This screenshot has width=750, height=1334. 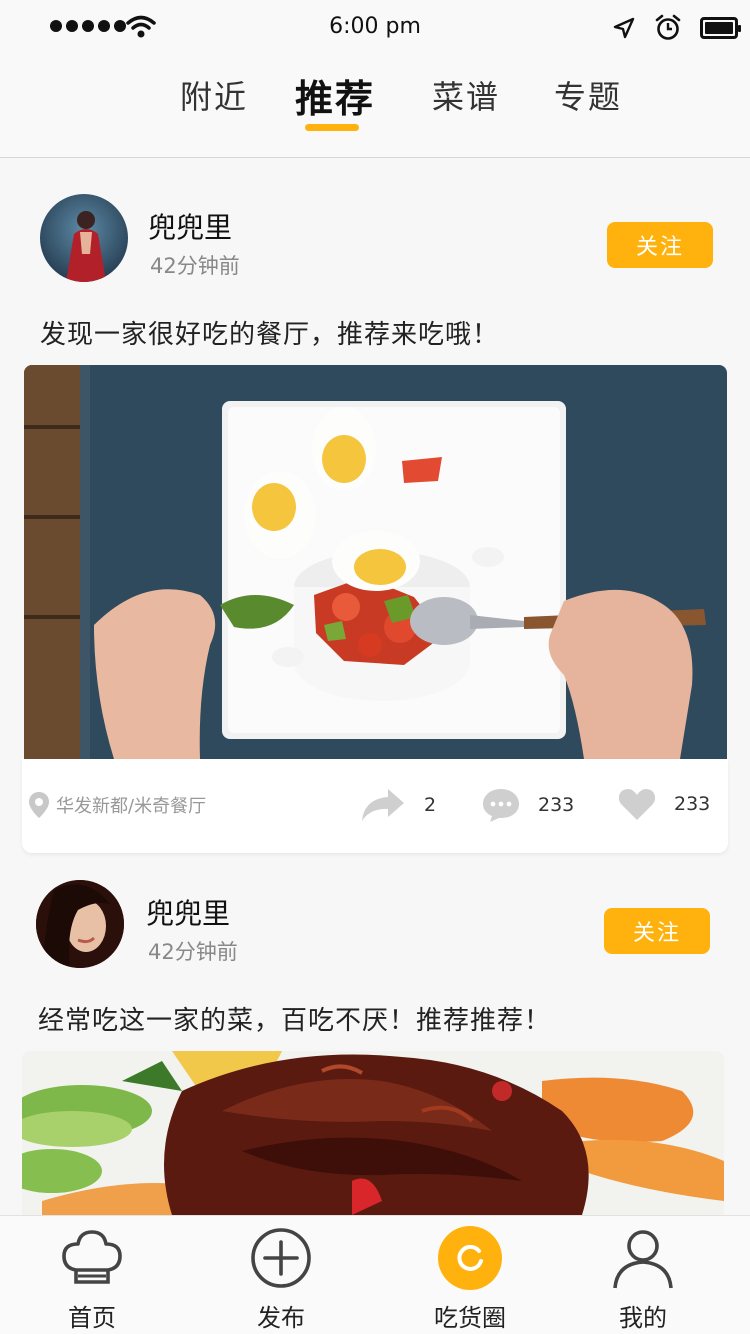 I want to click on alarm-clock-icon, so click(x=668, y=27).